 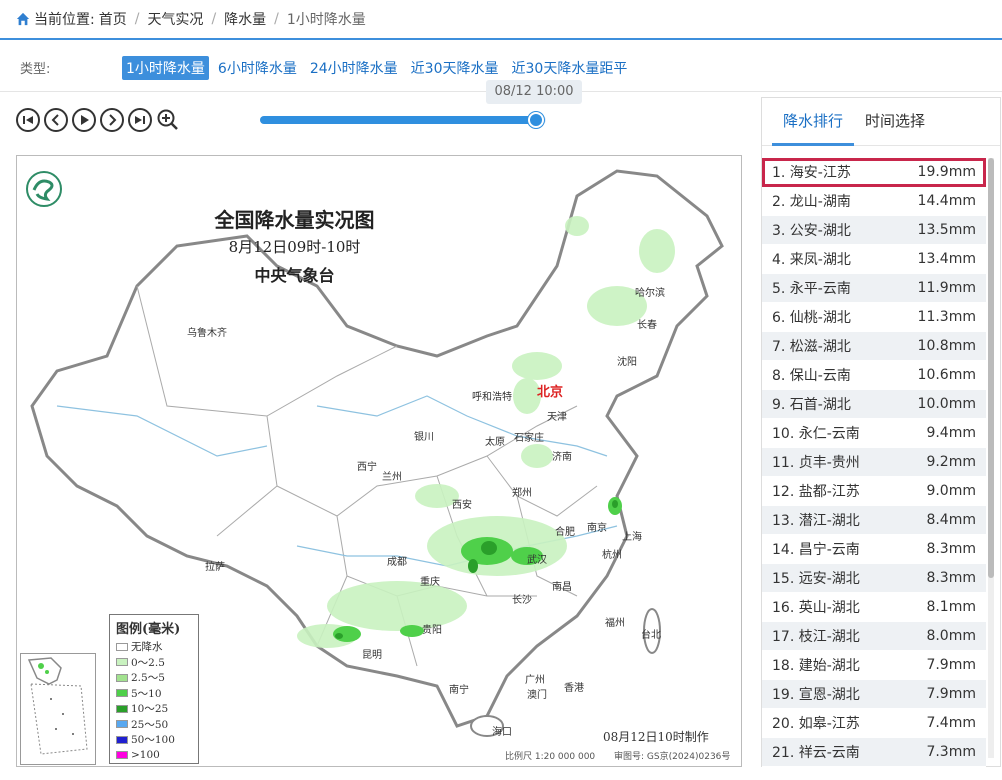 I want to click on first-icon, so click(x=28, y=120).